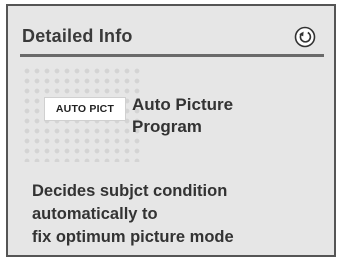 Image resolution: width=342 pixels, height=261 pixels. Describe the element at coordinates (77, 36) in the screenshot. I see `page-title: Detailed Info` at that location.